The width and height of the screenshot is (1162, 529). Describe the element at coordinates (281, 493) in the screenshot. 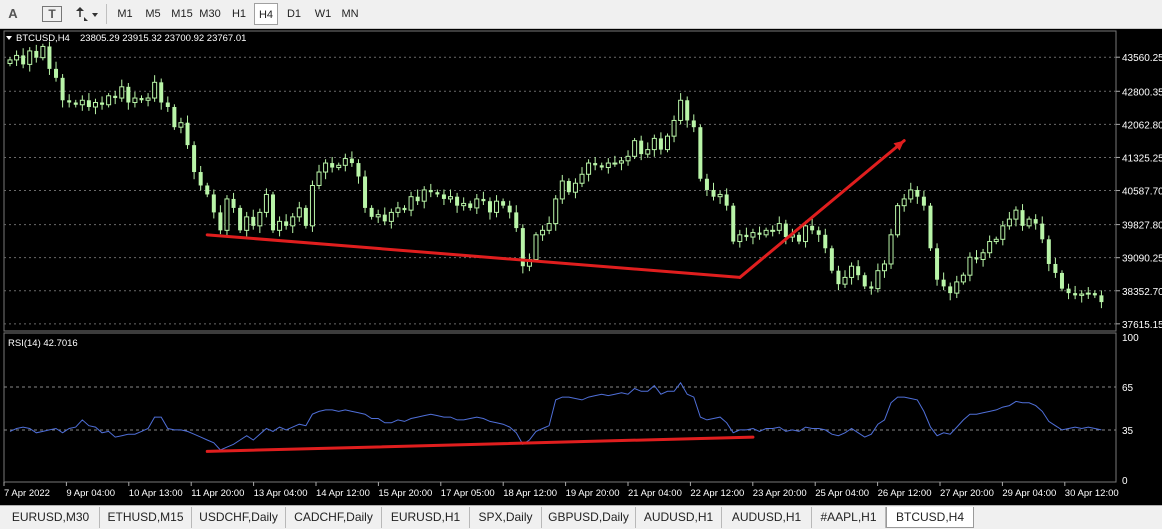

I see `time-axis-label: 13 Apr 04:00` at that location.